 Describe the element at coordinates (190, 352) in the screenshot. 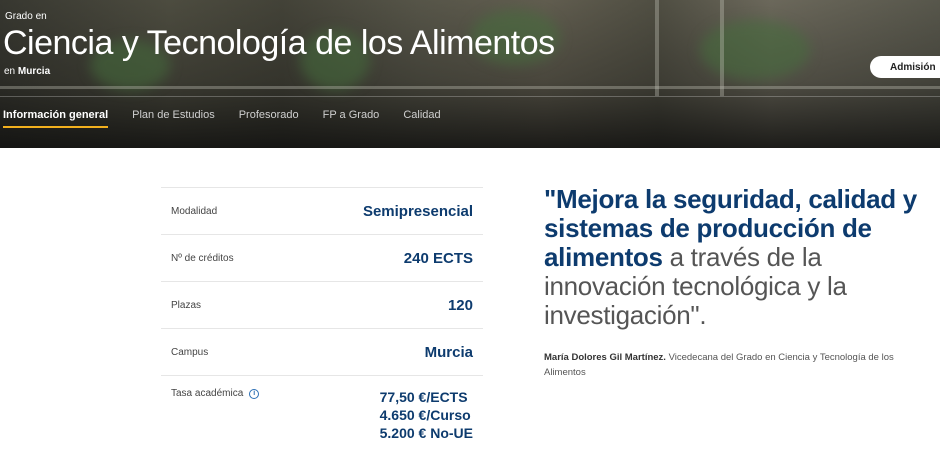

I see `info-label: Campus` at that location.